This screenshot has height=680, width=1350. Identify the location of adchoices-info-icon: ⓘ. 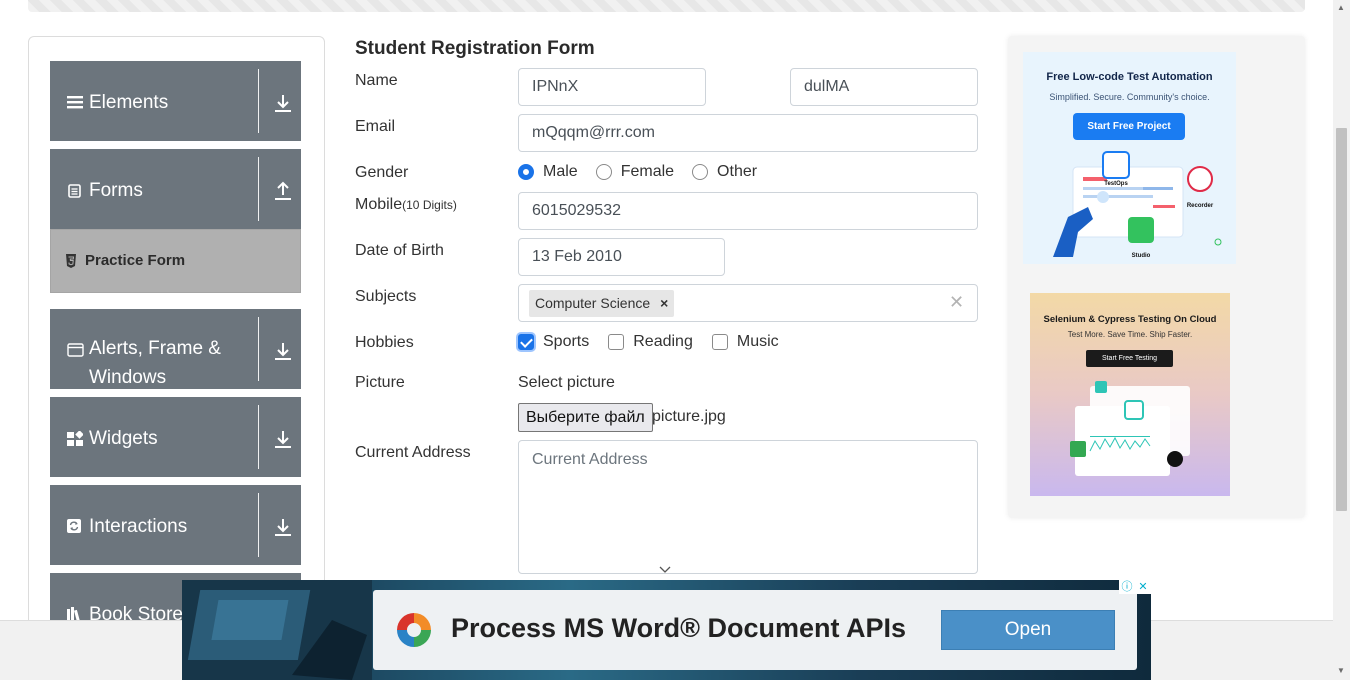
(1127, 587).